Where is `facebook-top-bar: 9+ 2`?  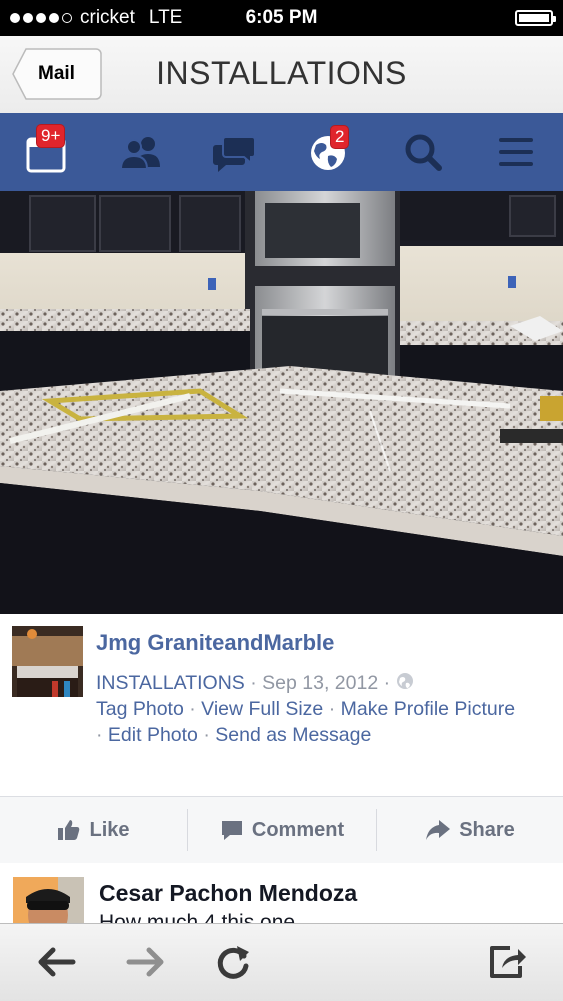
facebook-top-bar: 9+ 2 is located at coordinates (281, 152).